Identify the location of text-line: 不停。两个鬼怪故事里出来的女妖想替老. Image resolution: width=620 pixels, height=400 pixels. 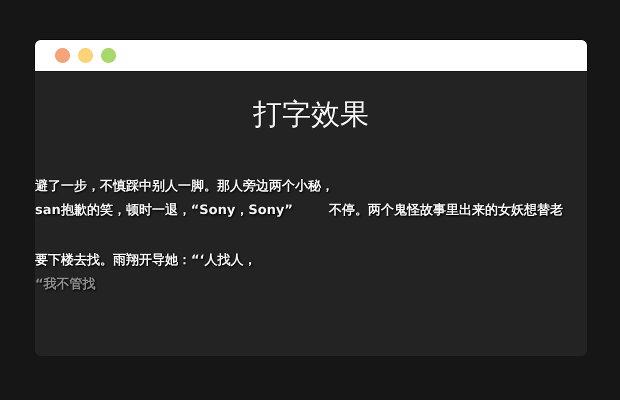
(445, 211).